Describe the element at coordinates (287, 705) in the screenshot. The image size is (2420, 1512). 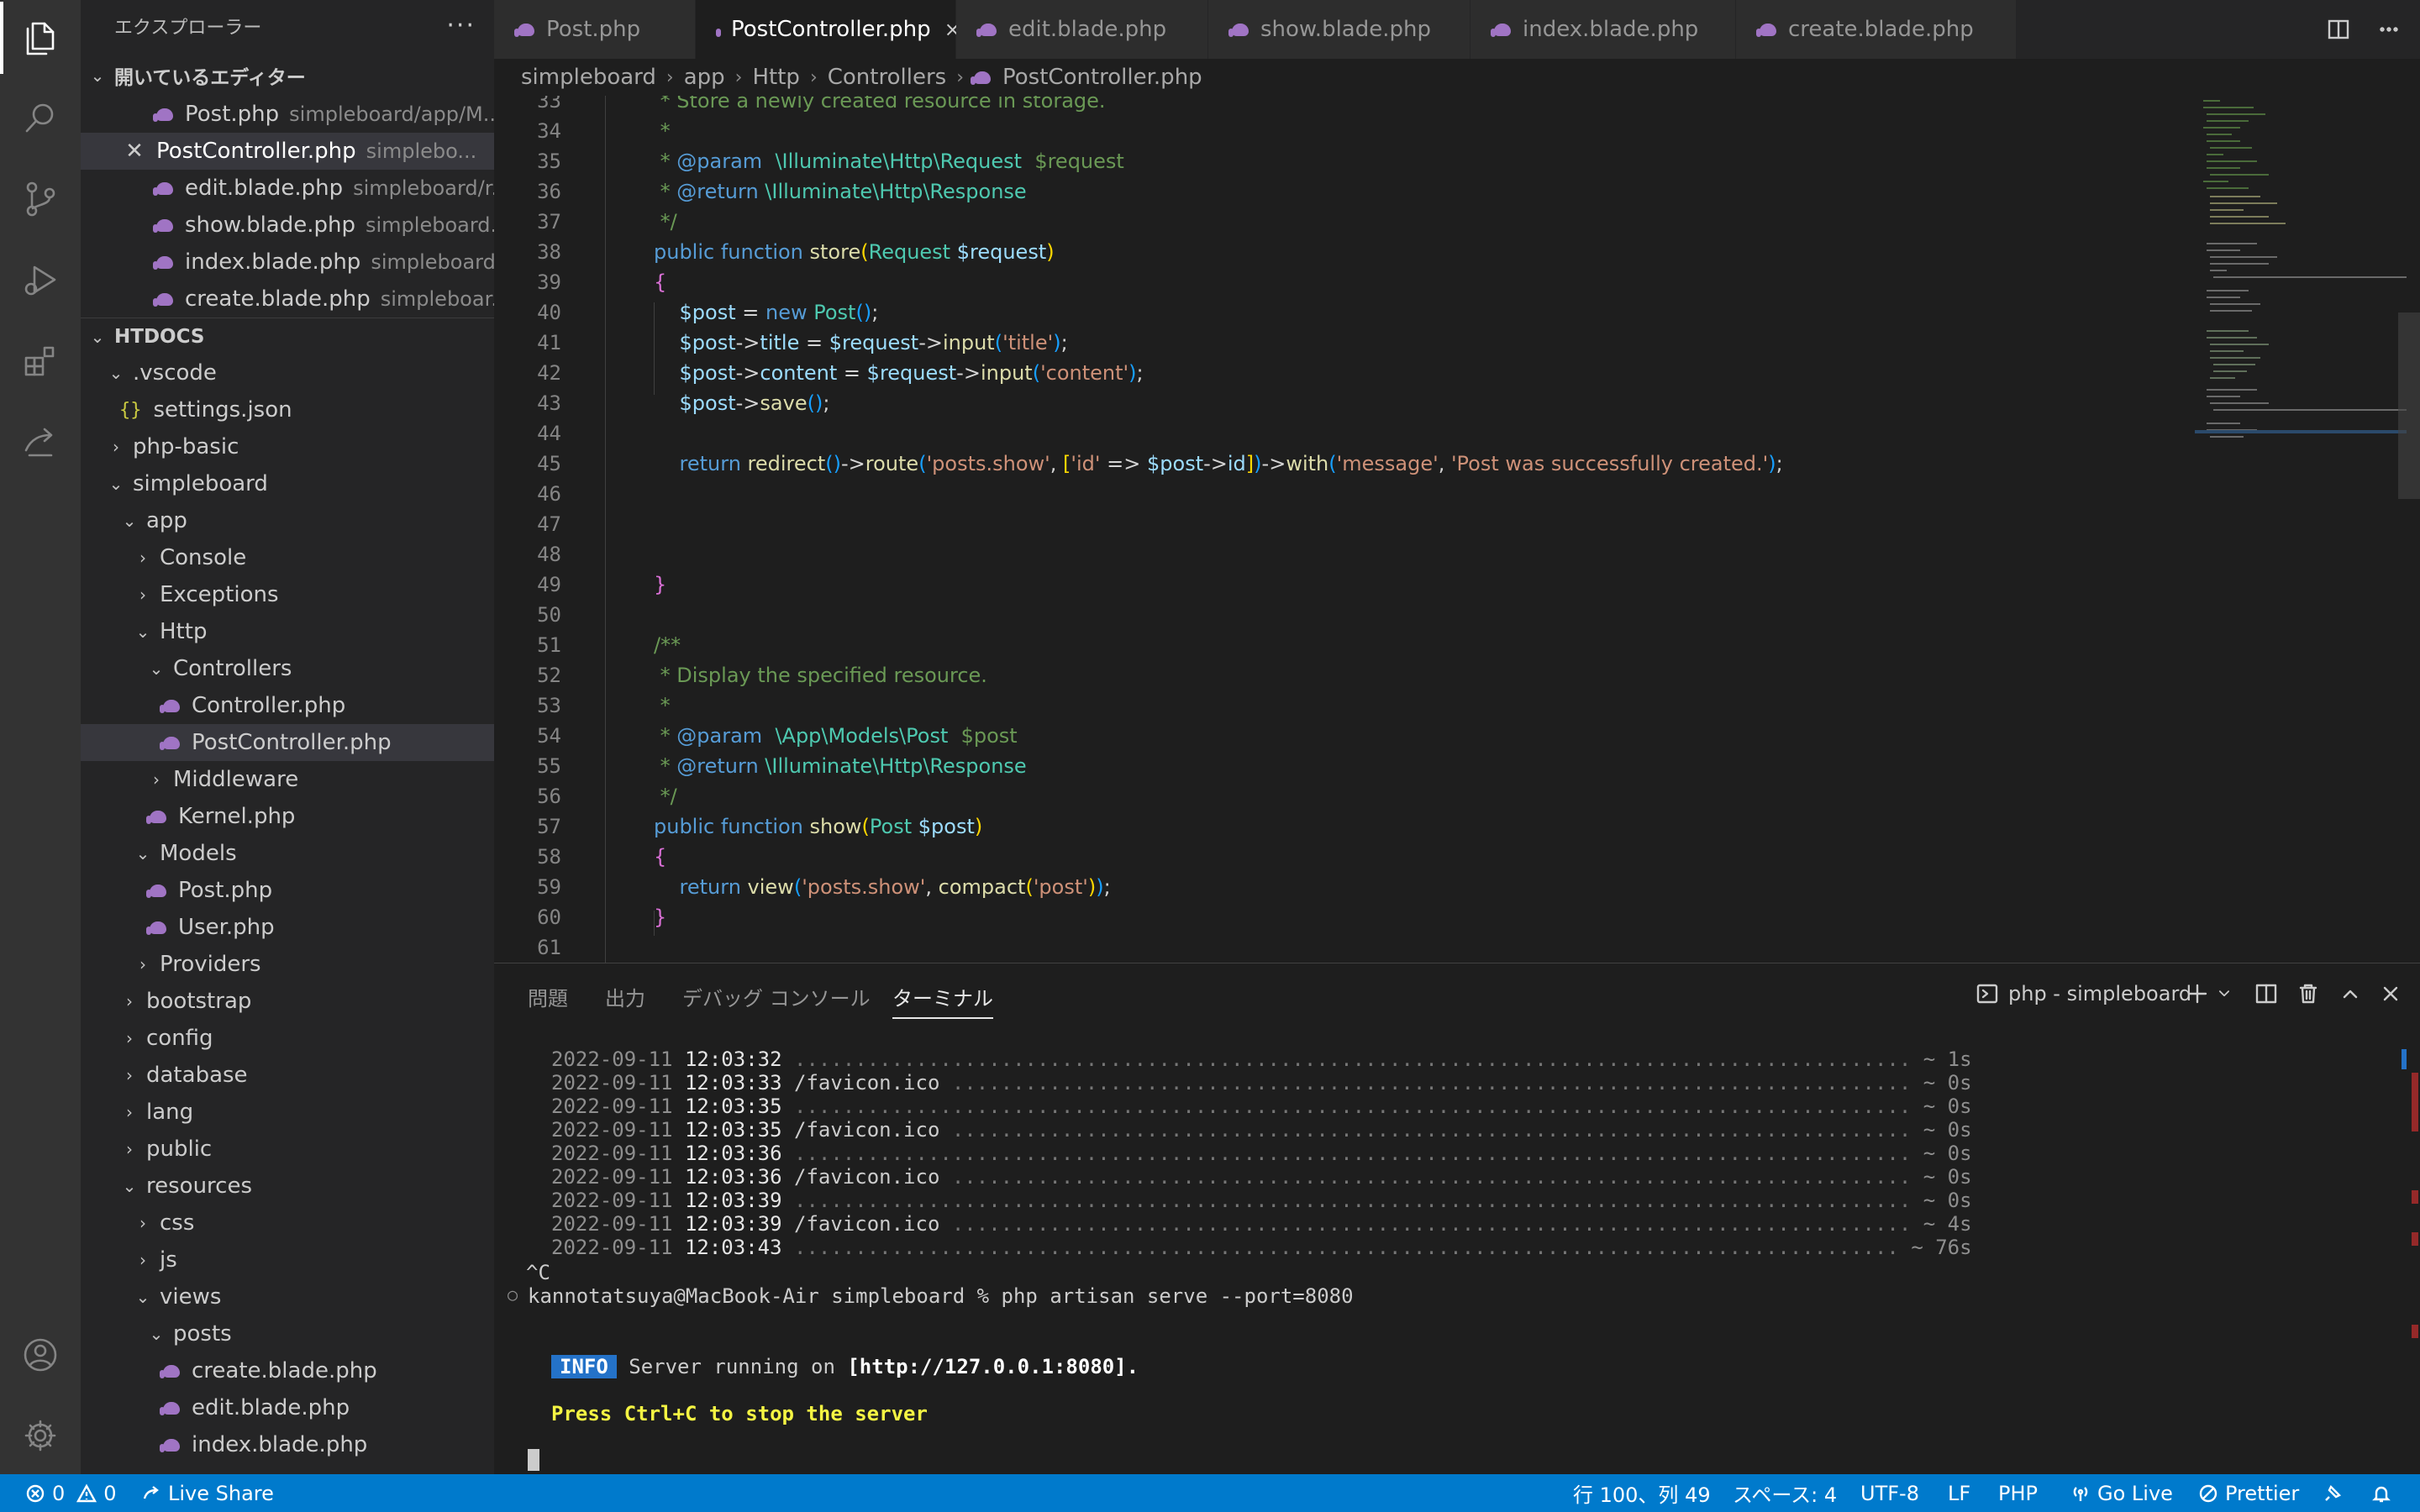
I see `tree-file: Controller.php` at that location.